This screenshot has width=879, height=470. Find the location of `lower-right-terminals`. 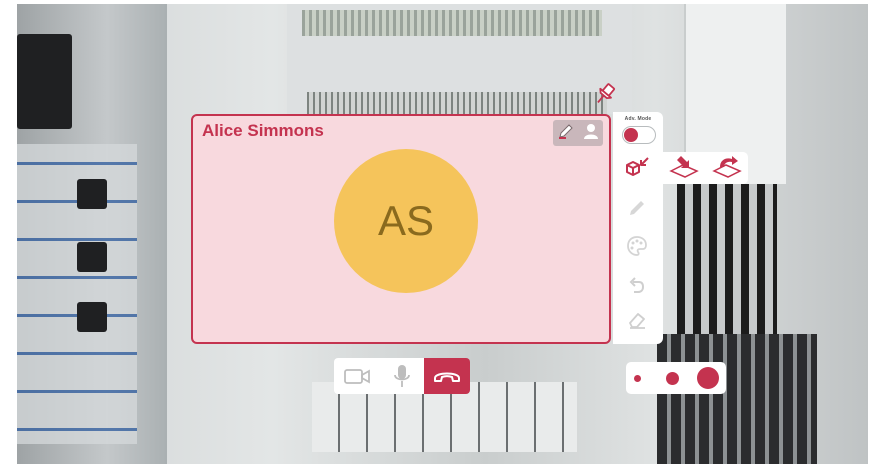

lower-right-terminals is located at coordinates (737, 399).